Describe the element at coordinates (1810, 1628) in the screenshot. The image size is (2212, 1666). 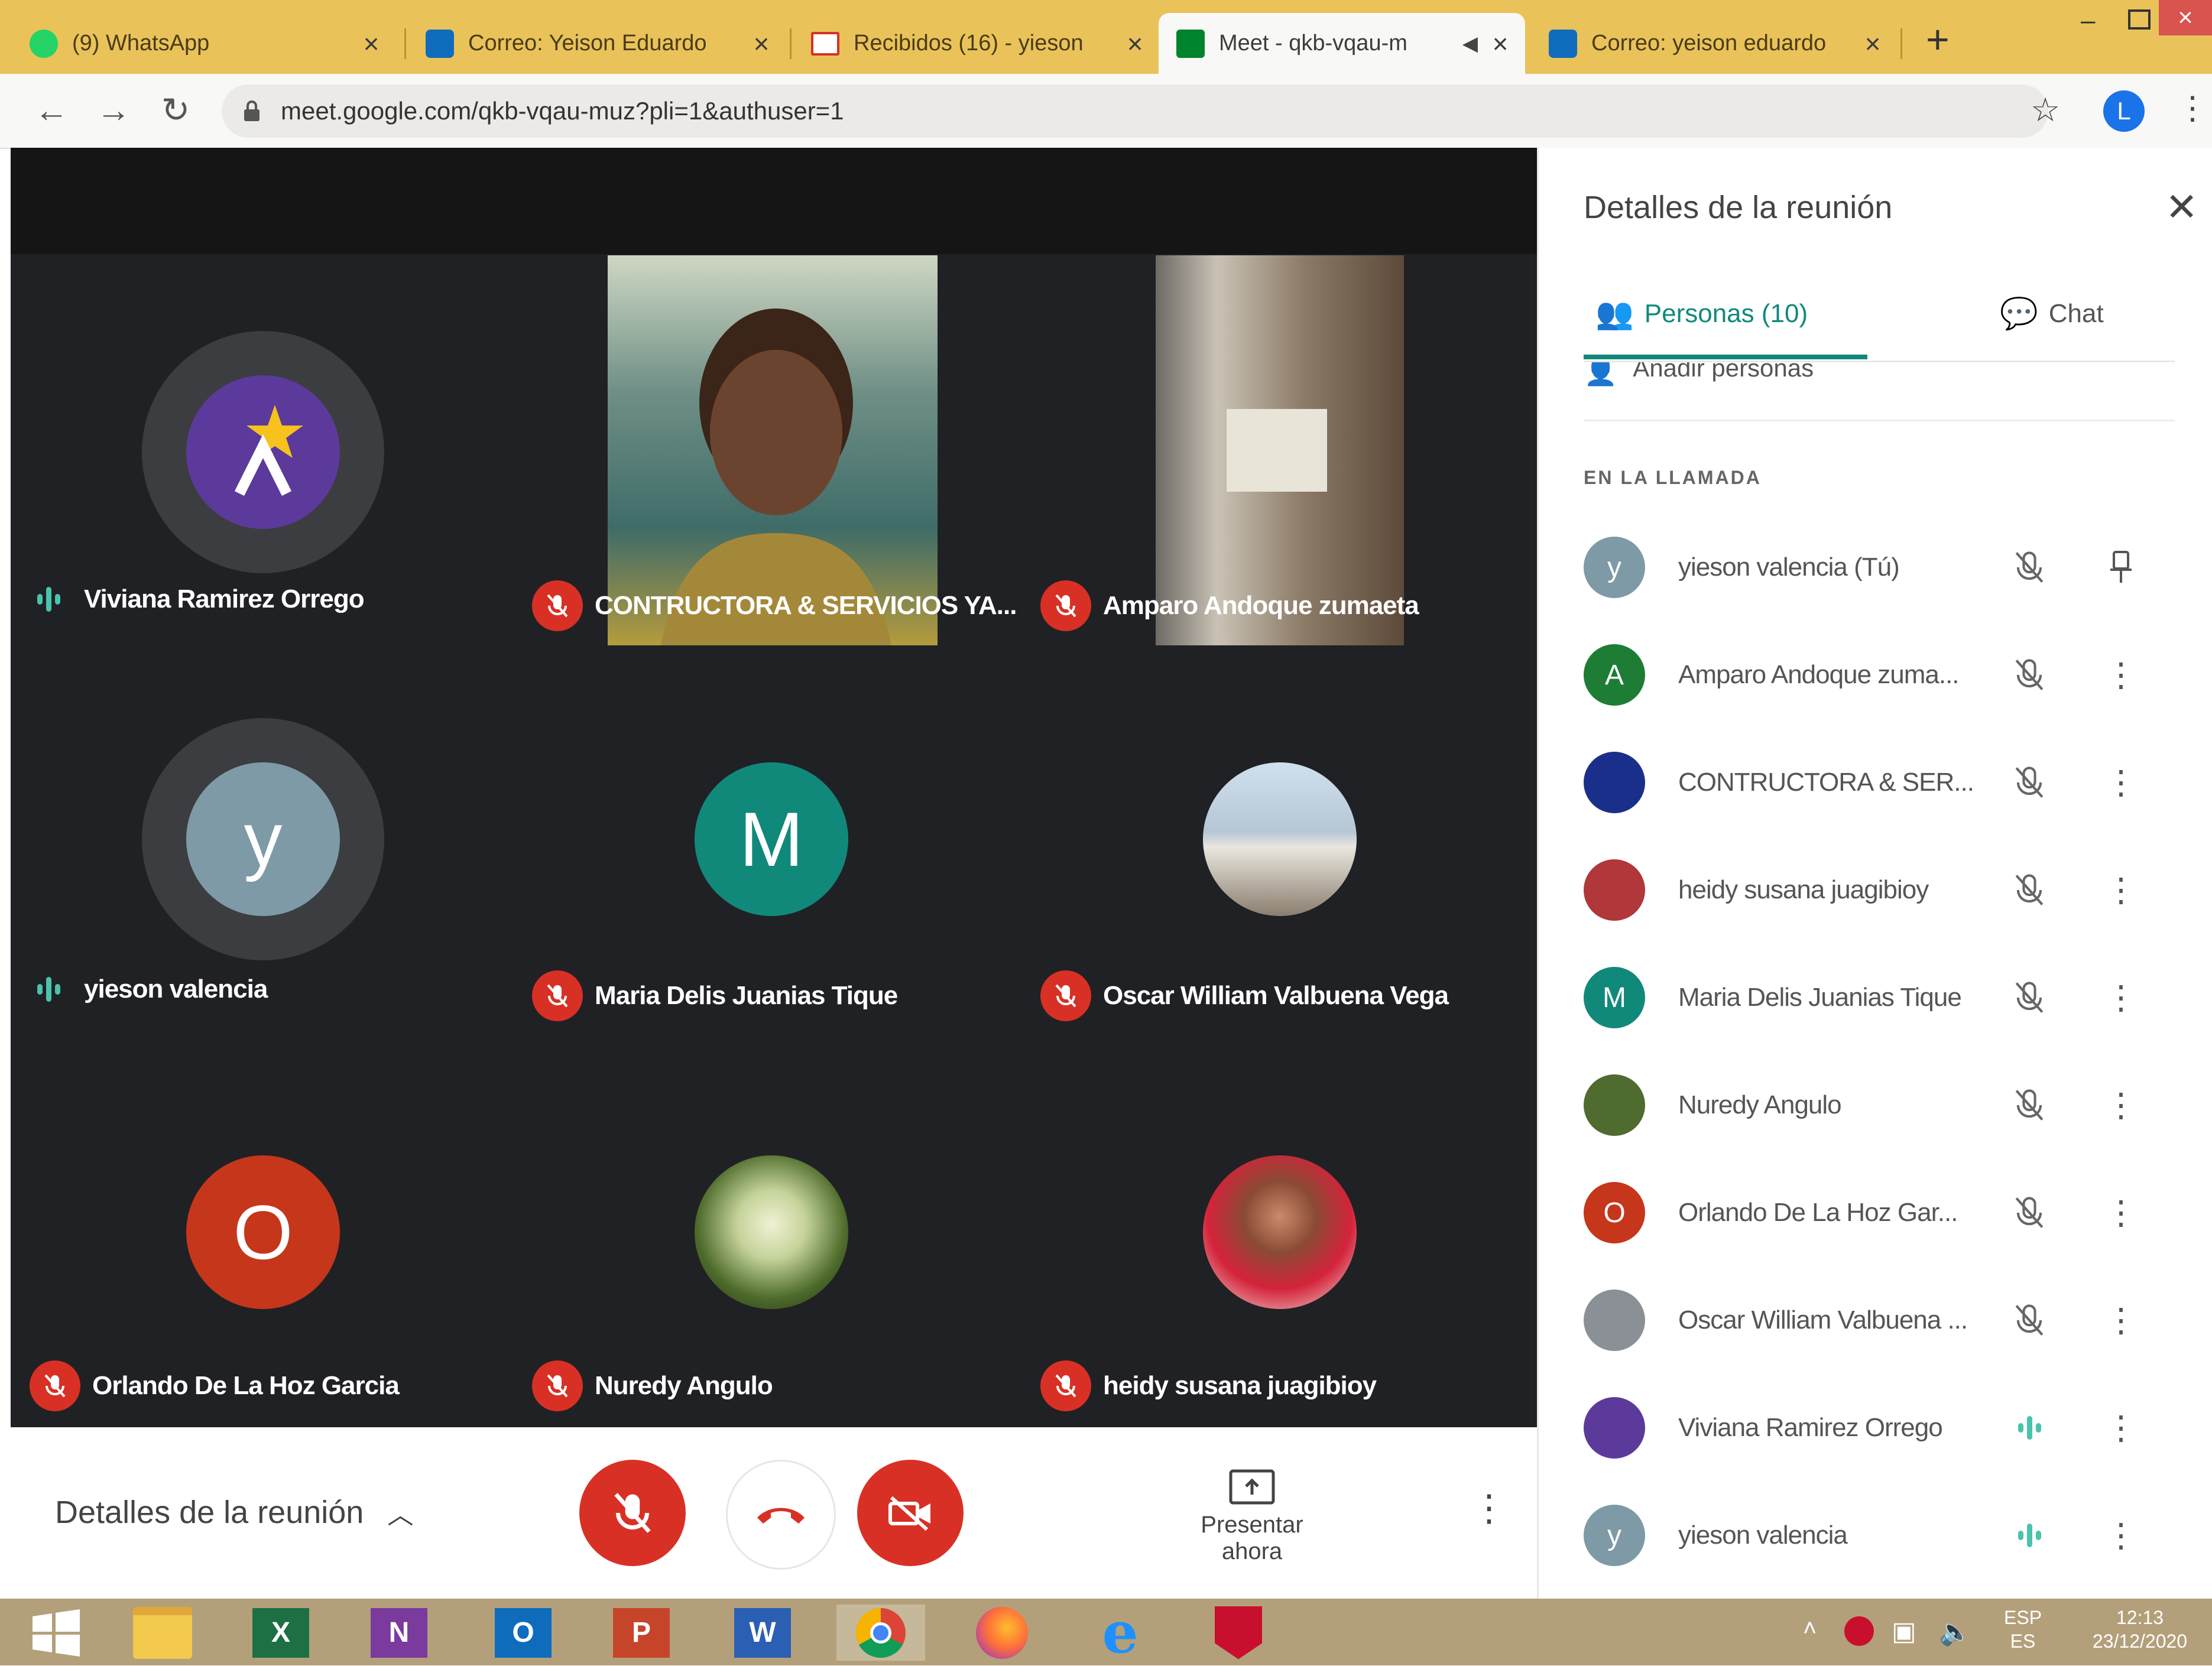
I see `tray-expand-icon: ˄` at that location.